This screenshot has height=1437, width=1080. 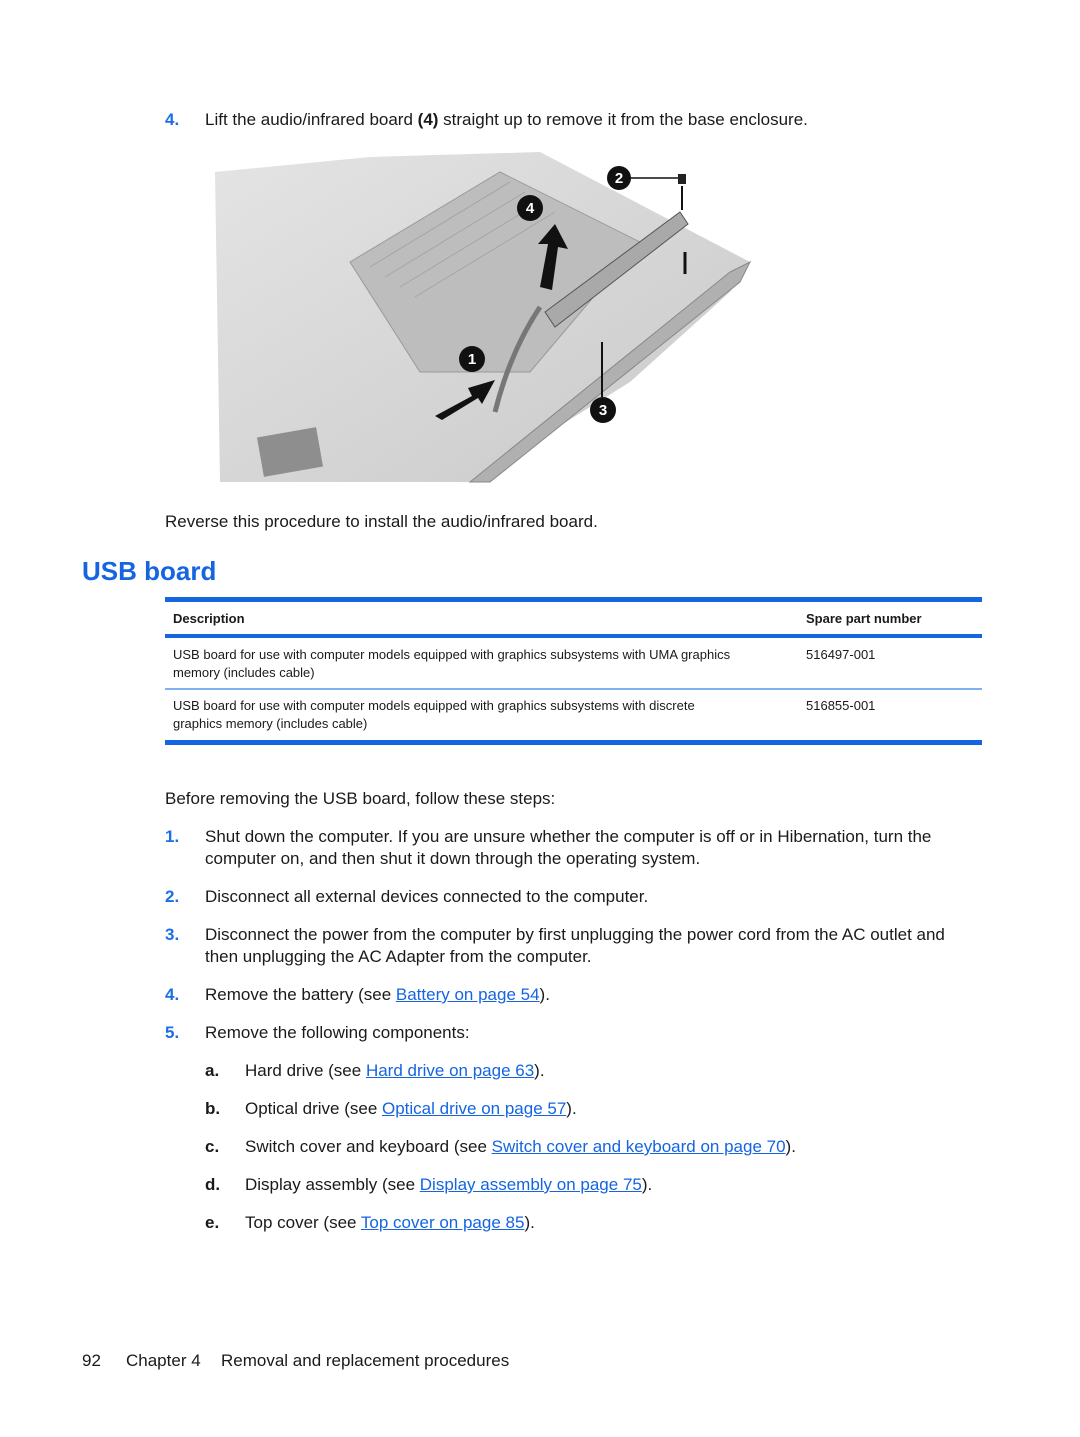 I want to click on substep-item: Hard drive (see Hard drive on page 63)., so click(x=395, y=1071).